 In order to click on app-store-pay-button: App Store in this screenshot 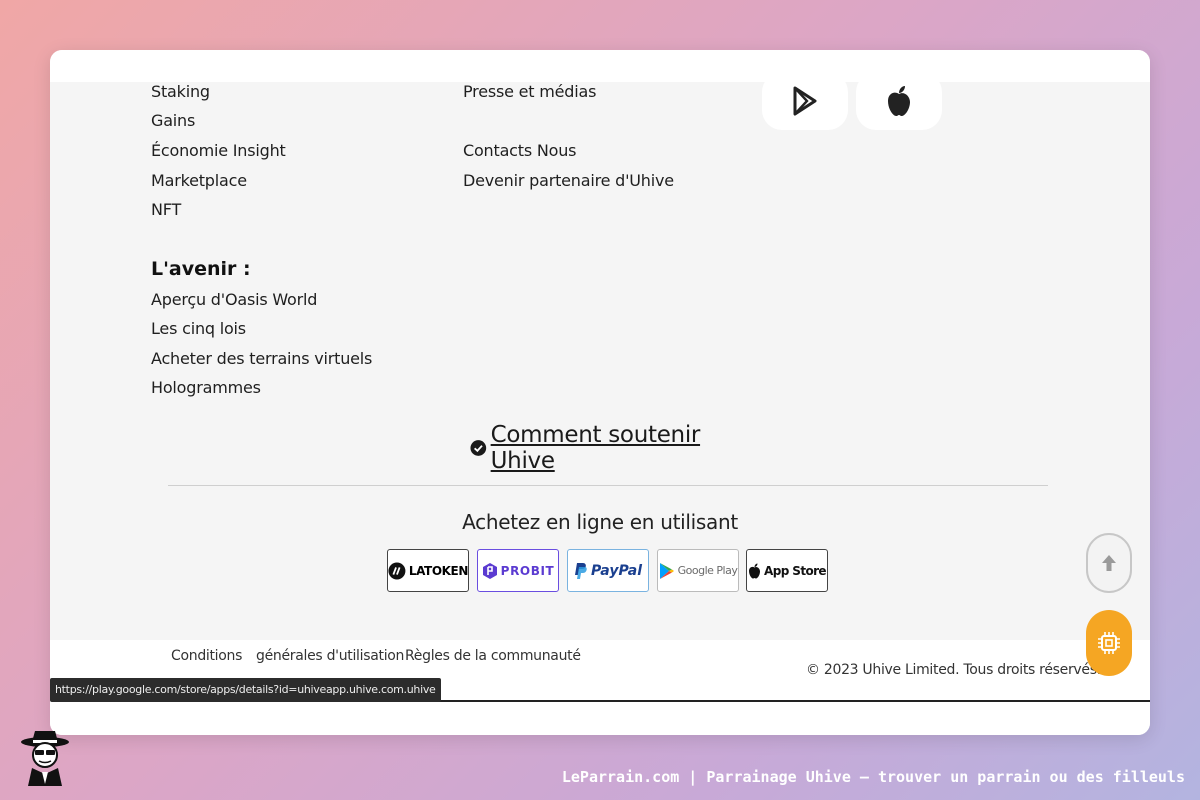, I will do `click(787, 570)`.